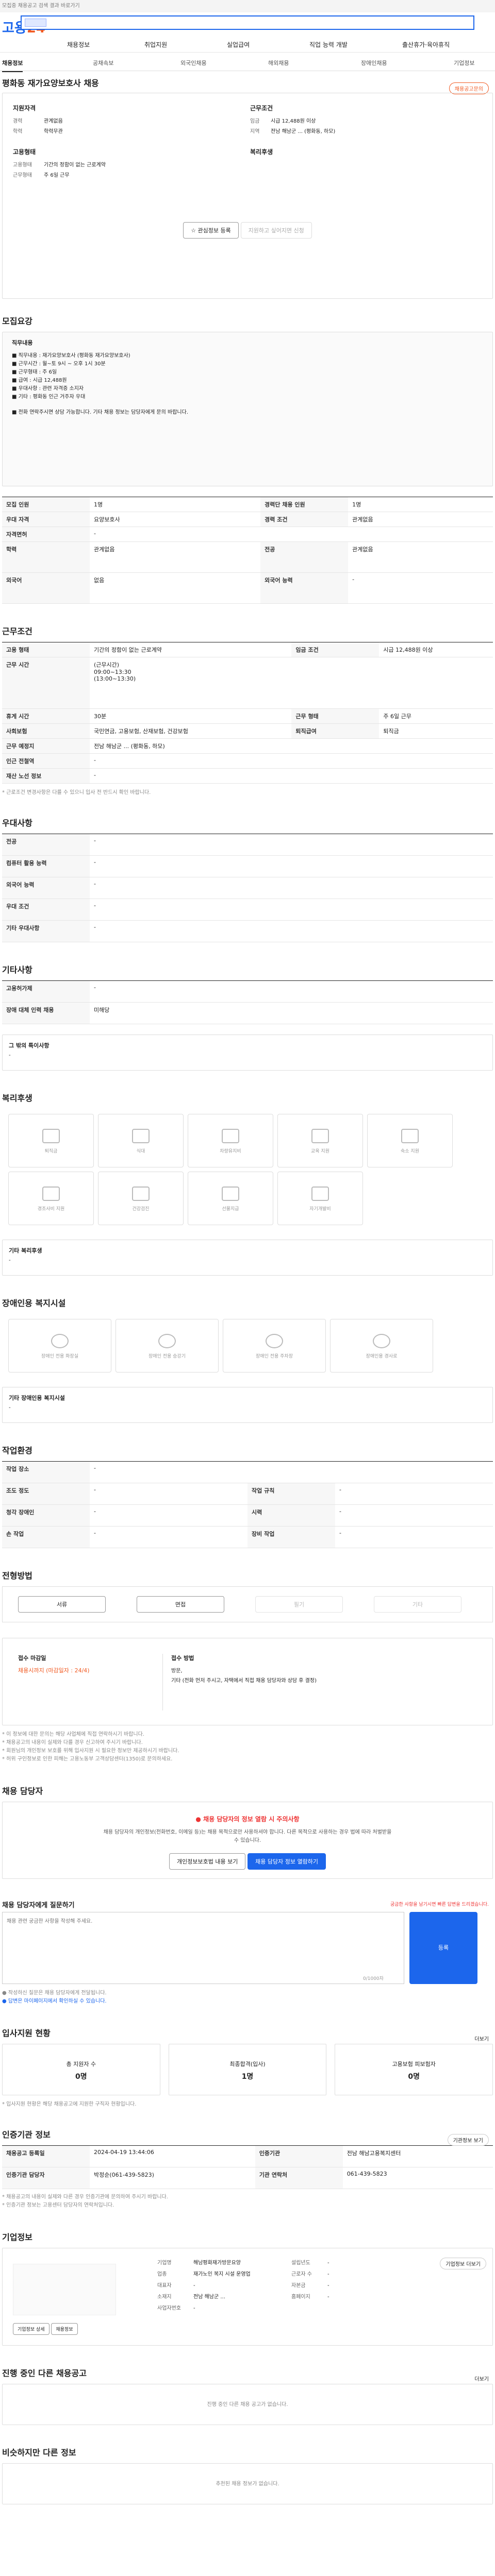 Image resolution: width=495 pixels, height=2576 pixels. I want to click on gnb-item-4: 직업 능력 개발, so click(328, 44).